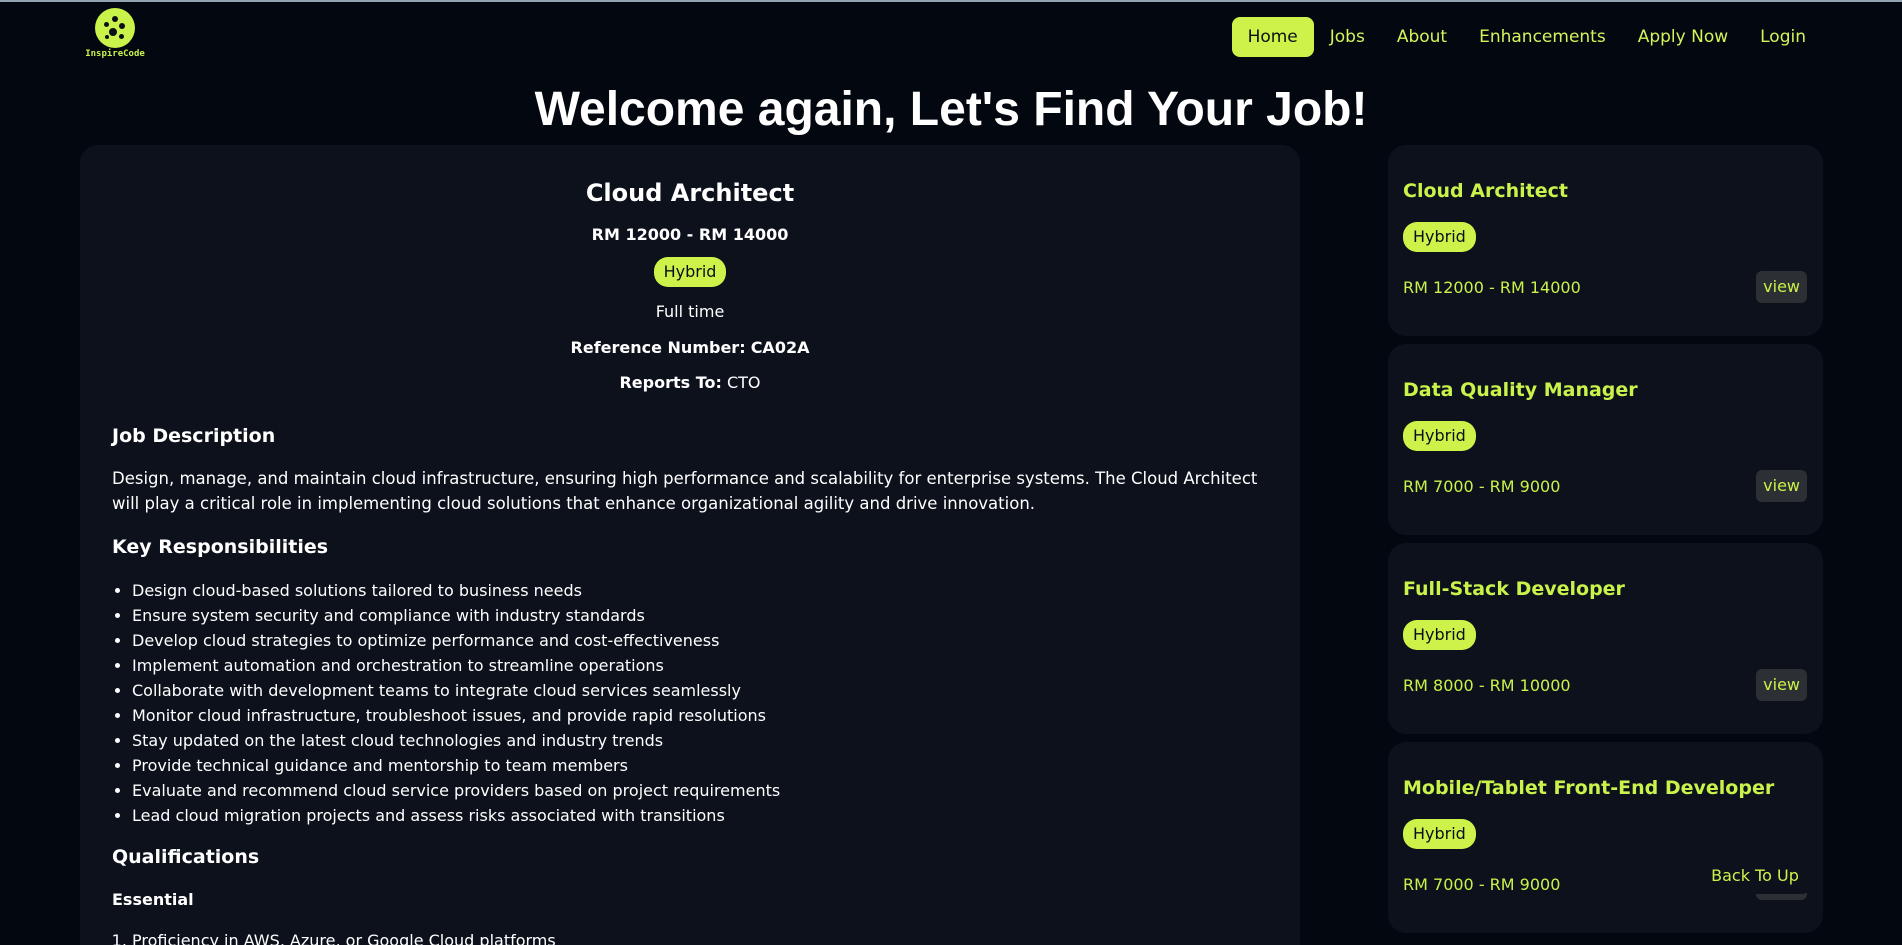 The height and width of the screenshot is (945, 1902). I want to click on nav-home: Home, so click(1272, 37).